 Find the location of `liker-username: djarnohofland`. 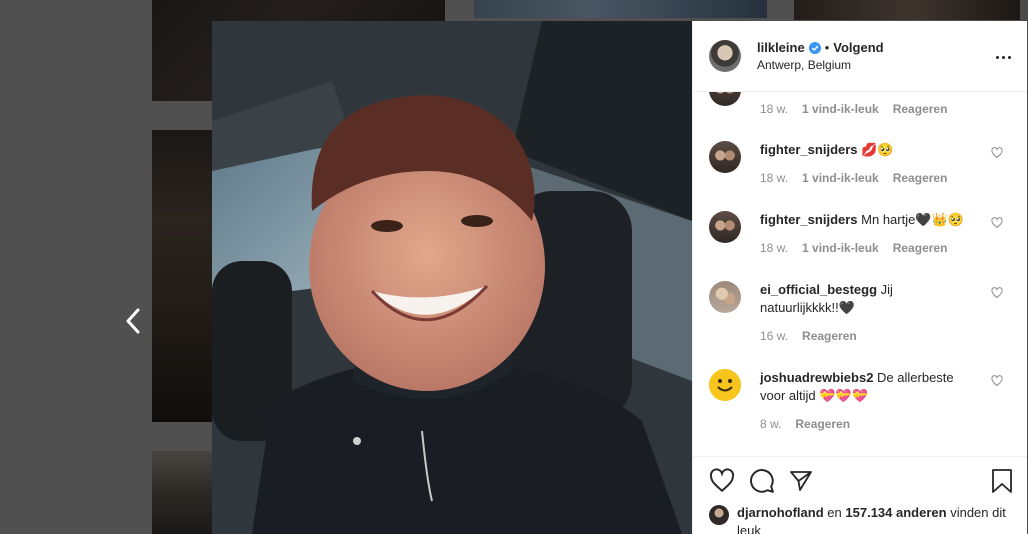

liker-username: djarnohofland is located at coordinates (780, 512).